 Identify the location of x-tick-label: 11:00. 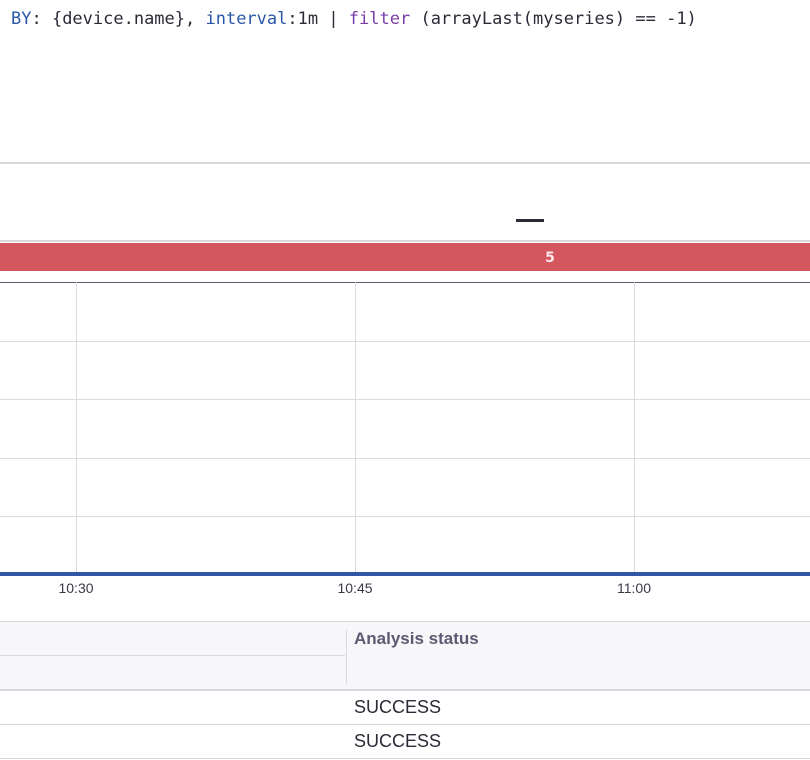
(634, 588).